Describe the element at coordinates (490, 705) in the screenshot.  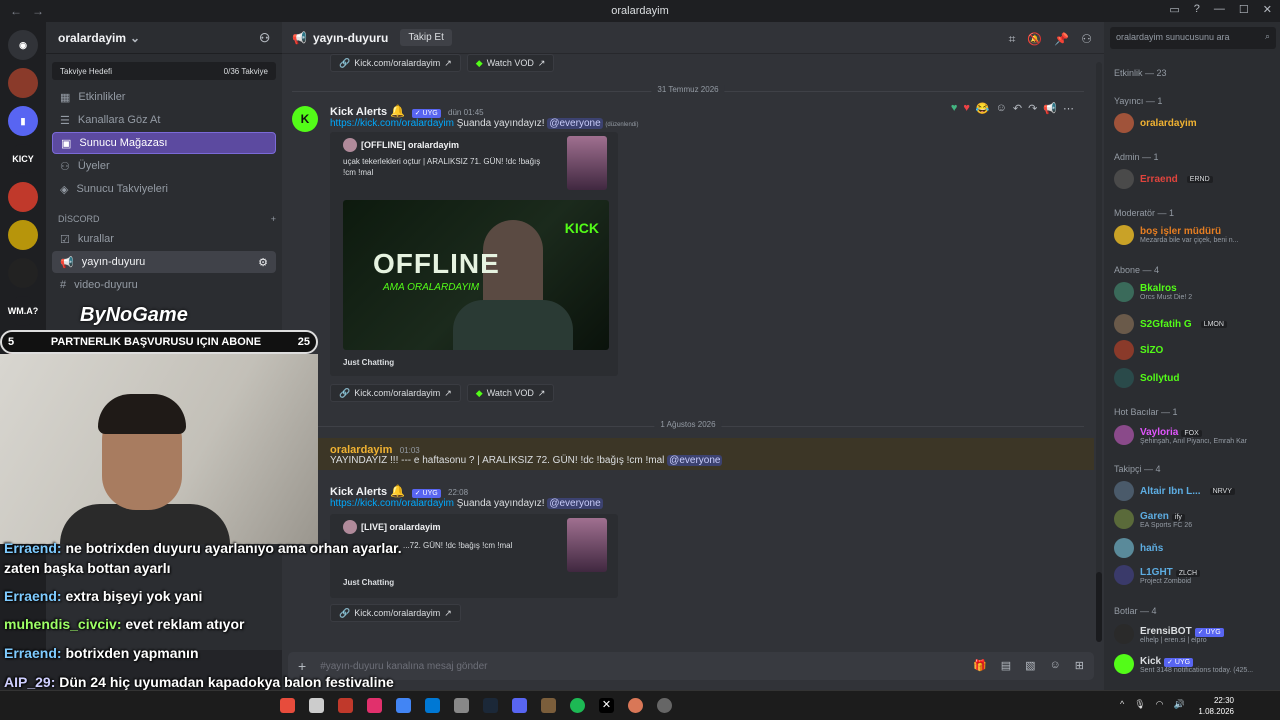
I see `steam-icon` at that location.